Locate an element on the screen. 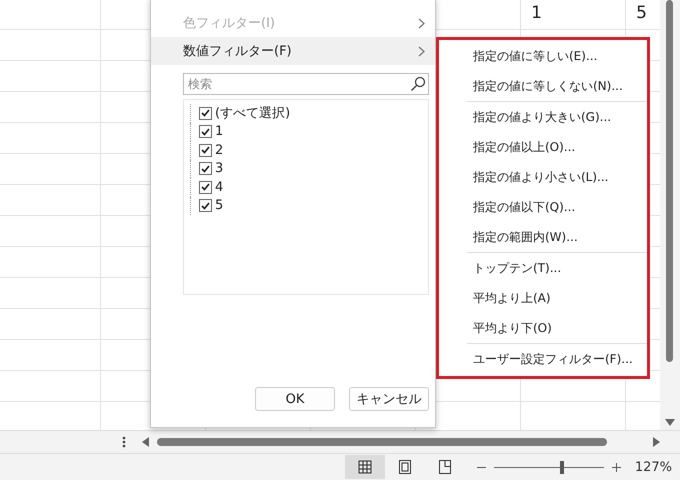 The width and height of the screenshot is (680, 480). right-arrow-icon is located at coordinates (656, 442).